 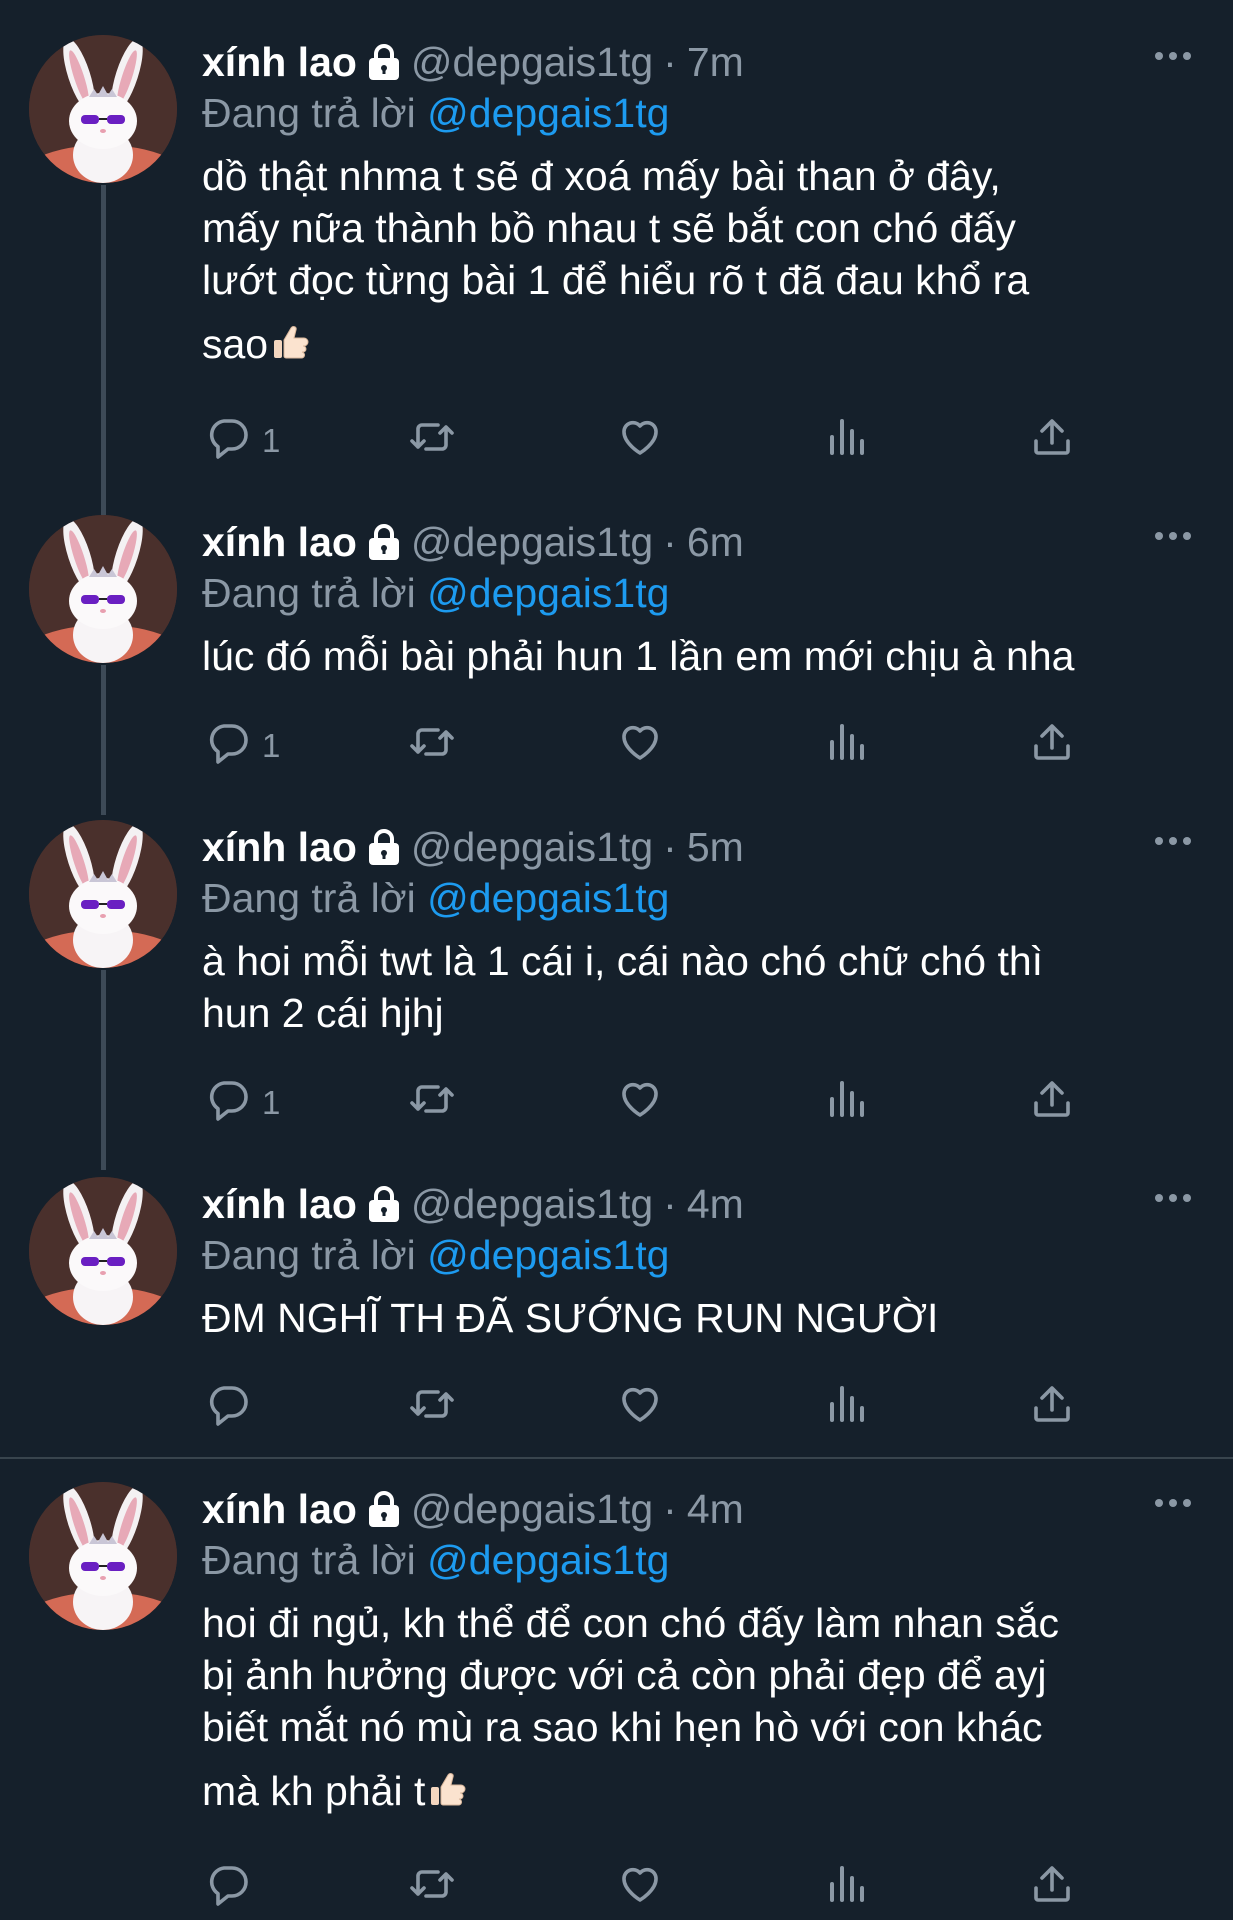 What do you see at coordinates (235, 344) in the screenshot?
I see `tweet-line: sao` at bounding box center [235, 344].